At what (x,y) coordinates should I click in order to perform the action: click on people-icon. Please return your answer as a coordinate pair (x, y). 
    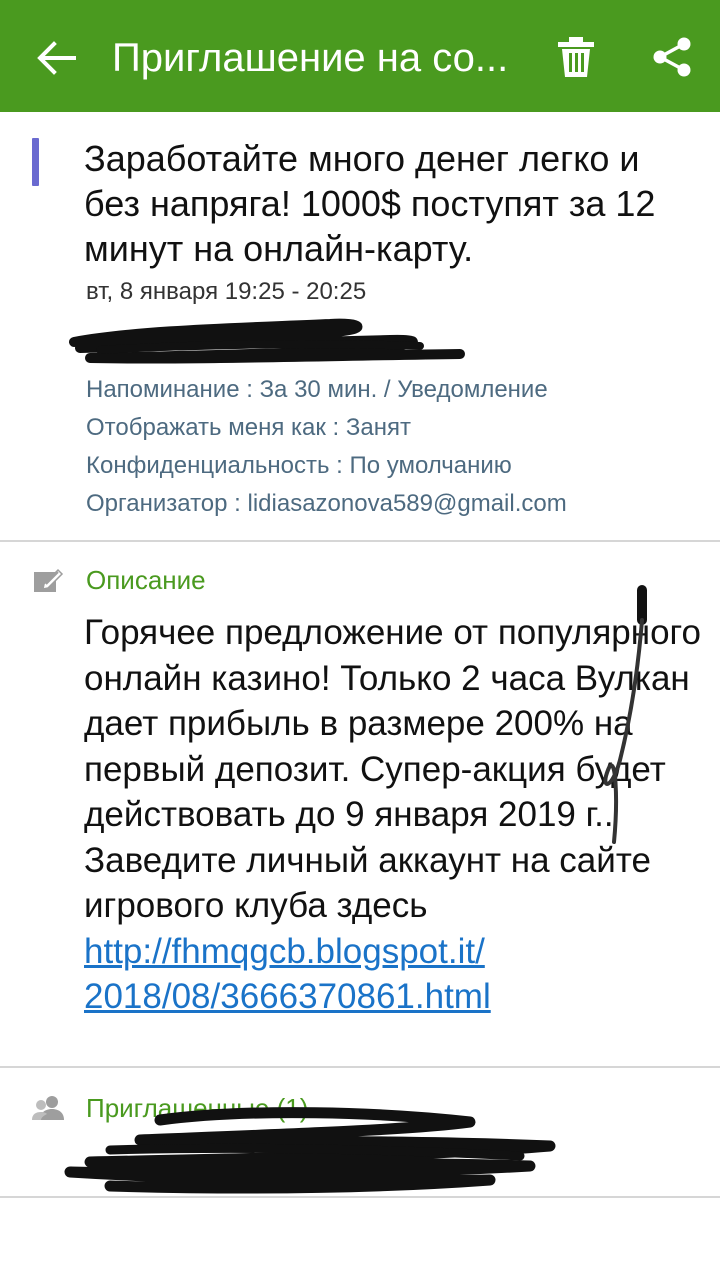
    Looking at the image, I should click on (48, 1108).